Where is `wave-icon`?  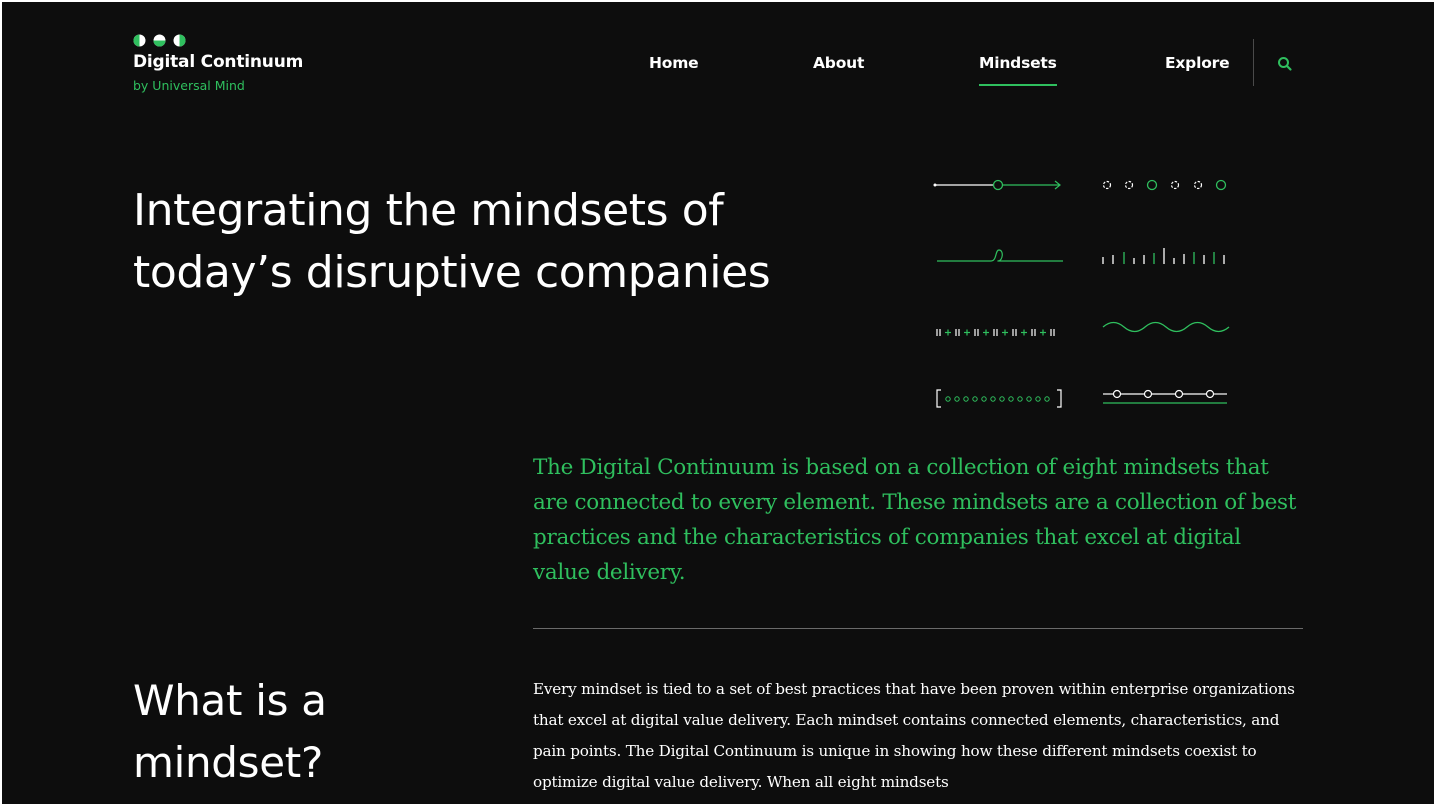 wave-icon is located at coordinates (1166, 327).